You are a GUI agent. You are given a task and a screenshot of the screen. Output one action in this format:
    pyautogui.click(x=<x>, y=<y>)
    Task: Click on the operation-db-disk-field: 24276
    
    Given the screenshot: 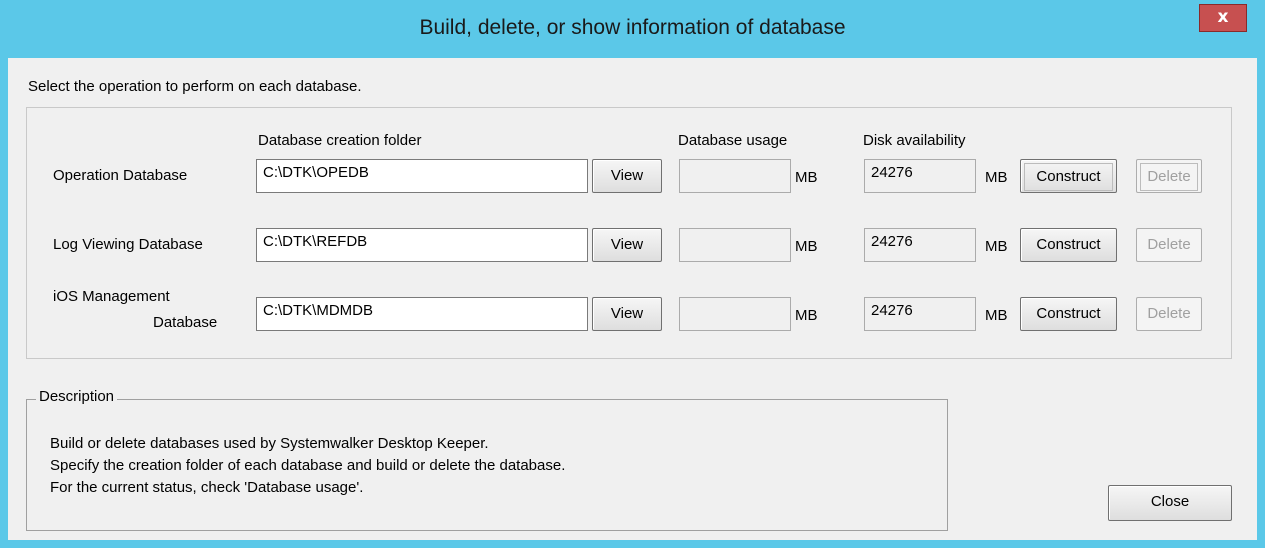 What is the action you would take?
    pyautogui.click(x=920, y=176)
    